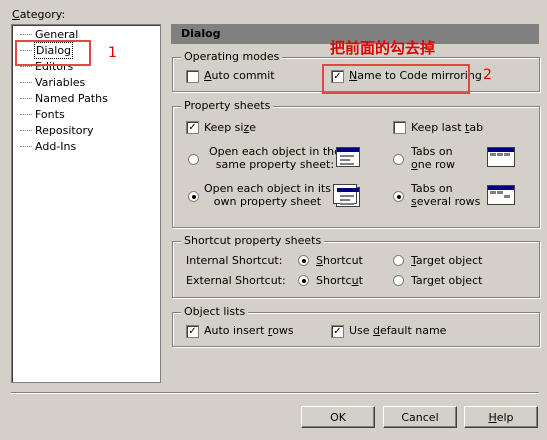 This screenshot has height=440, width=547. What do you see at coordinates (227, 105) in the screenshot?
I see `property-sheets-title: Property sheets` at bounding box center [227, 105].